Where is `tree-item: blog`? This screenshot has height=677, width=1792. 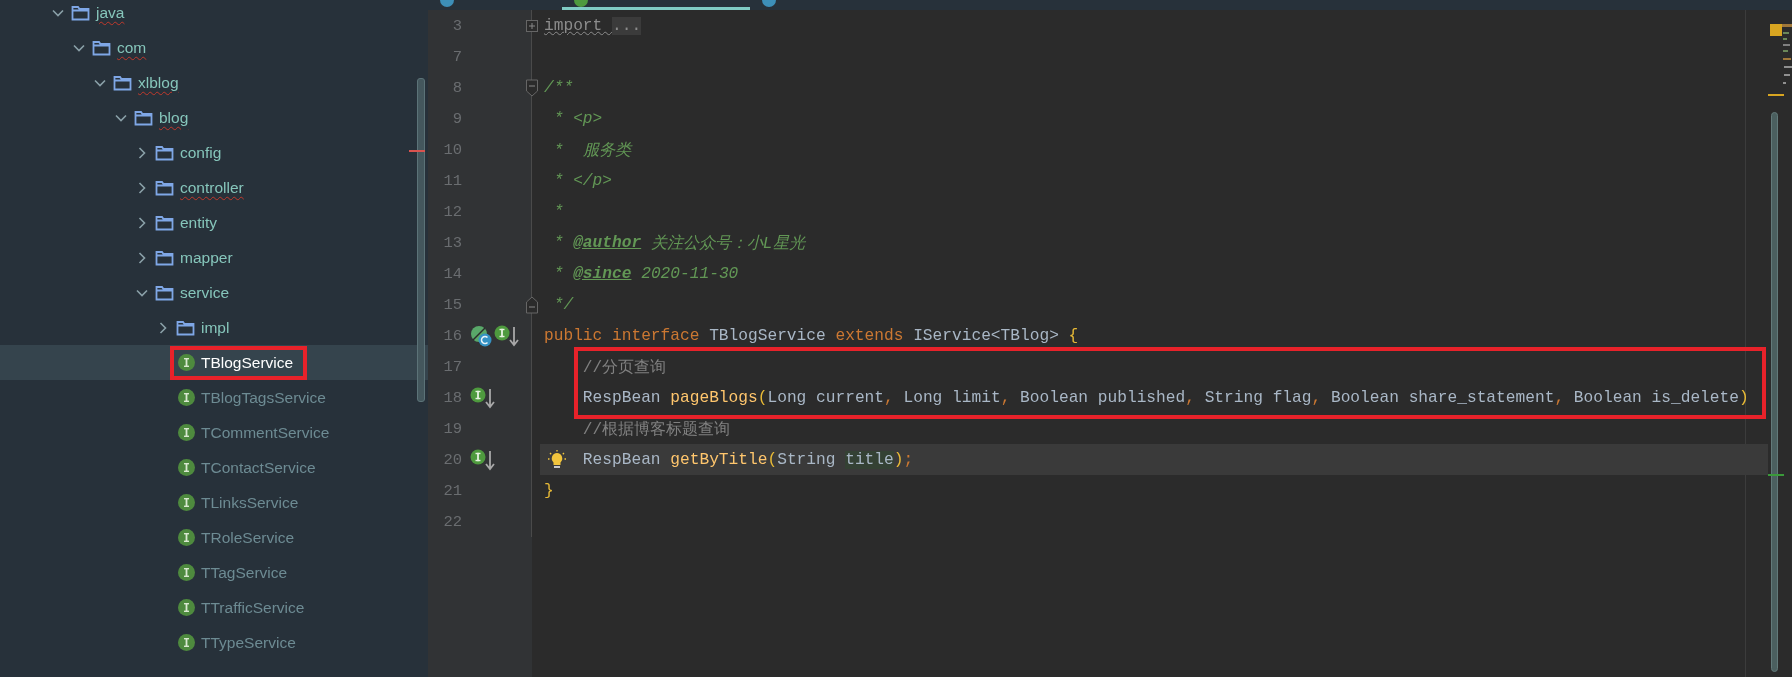 tree-item: blog is located at coordinates (174, 117).